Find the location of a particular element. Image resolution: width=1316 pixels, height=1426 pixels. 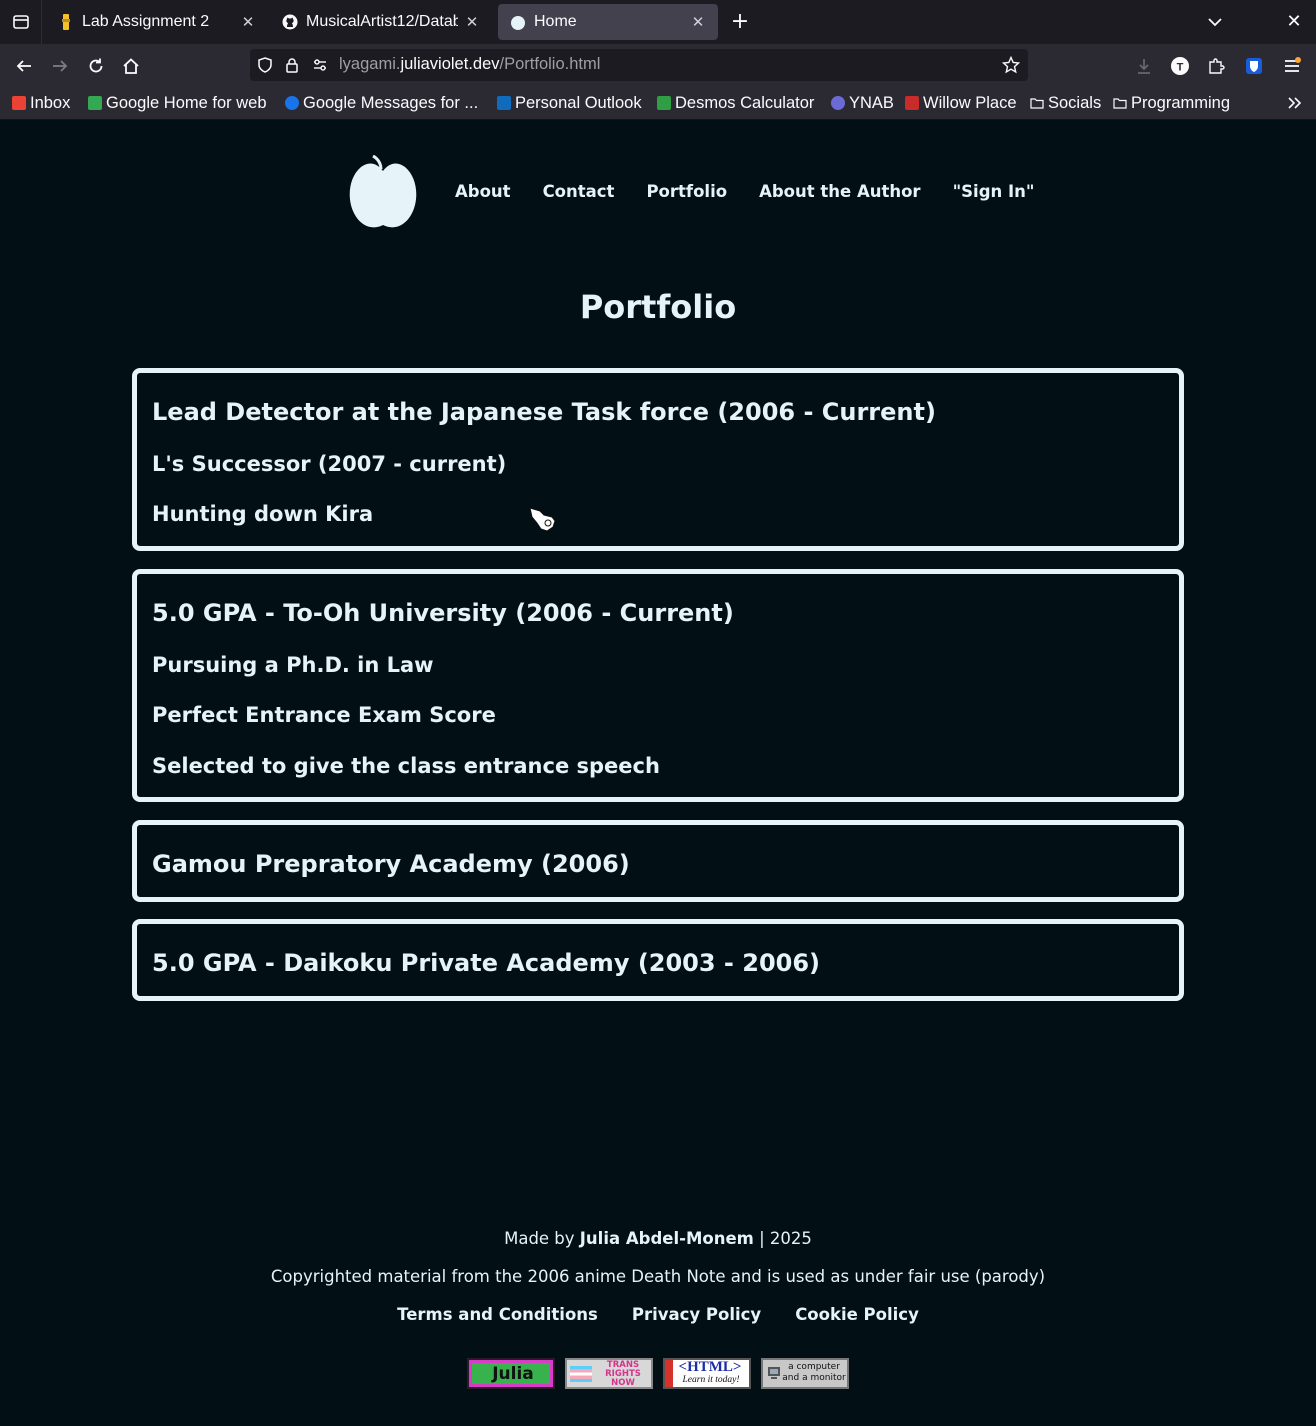

bookmark-label: Programming is located at coordinates (1181, 102).